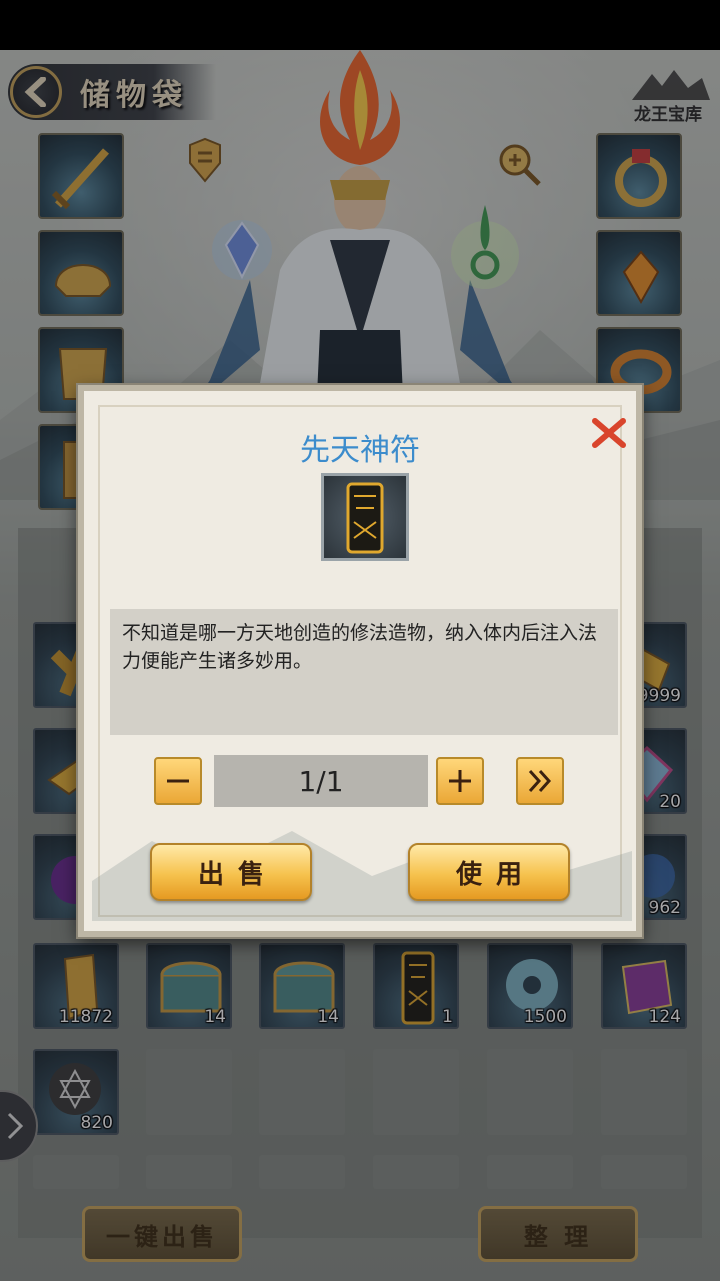 The width and height of the screenshot is (720, 1281). I want to click on max-quantity-button, so click(540, 781).